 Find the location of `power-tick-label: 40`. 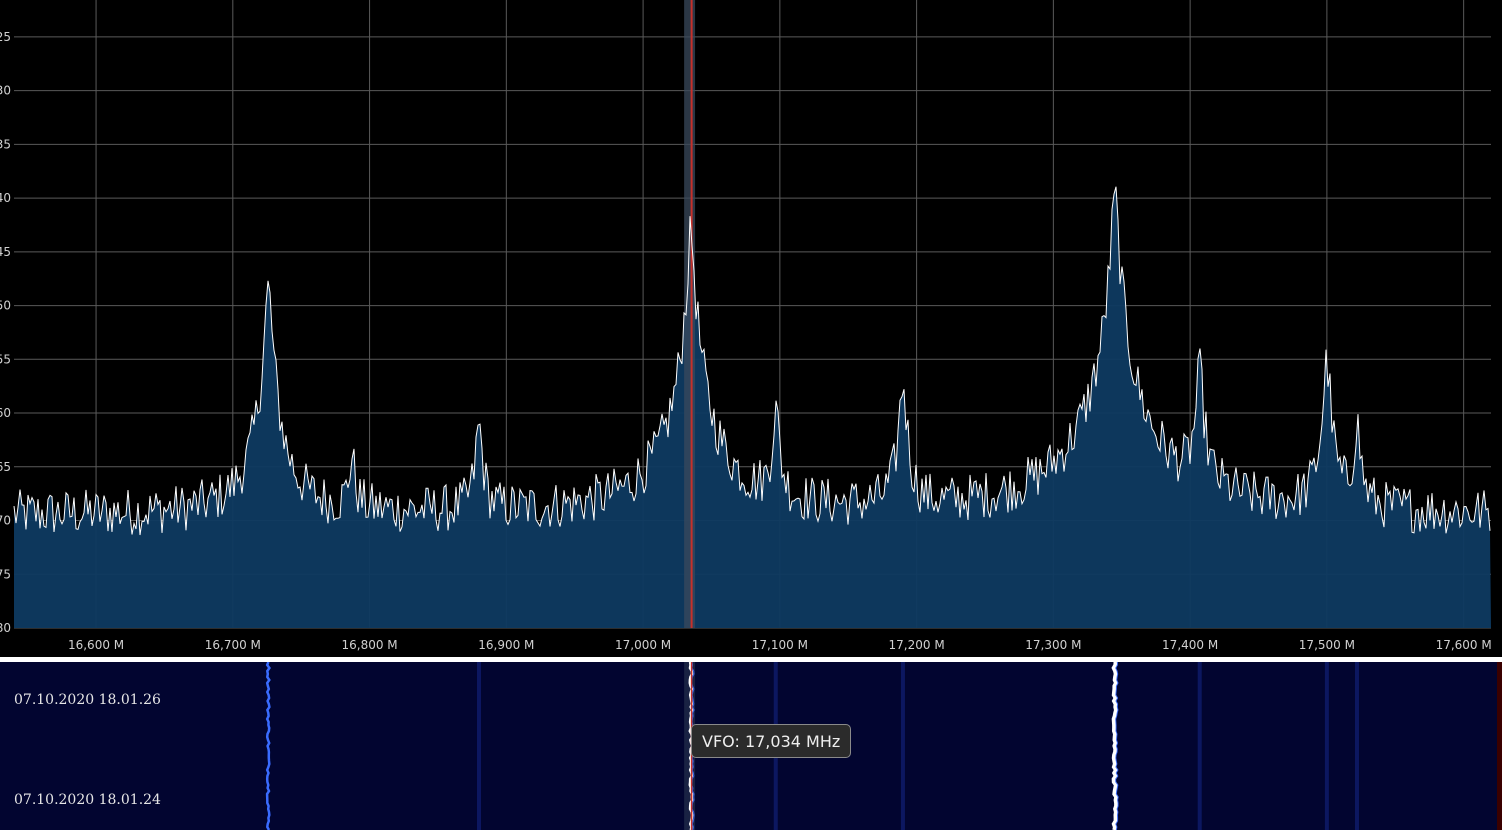

power-tick-label: 40 is located at coordinates (5, 198).